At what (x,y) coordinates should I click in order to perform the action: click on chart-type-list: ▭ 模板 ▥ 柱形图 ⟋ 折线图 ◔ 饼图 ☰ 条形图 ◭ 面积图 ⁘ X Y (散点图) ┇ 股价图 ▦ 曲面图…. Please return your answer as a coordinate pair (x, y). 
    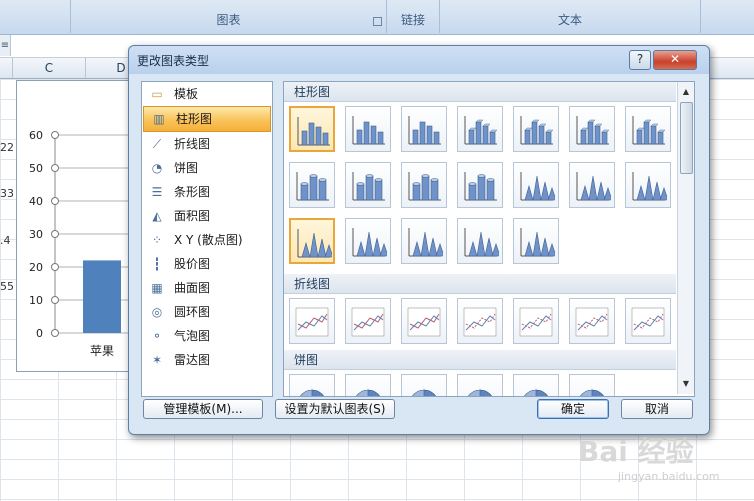
    Looking at the image, I should click on (207, 239).